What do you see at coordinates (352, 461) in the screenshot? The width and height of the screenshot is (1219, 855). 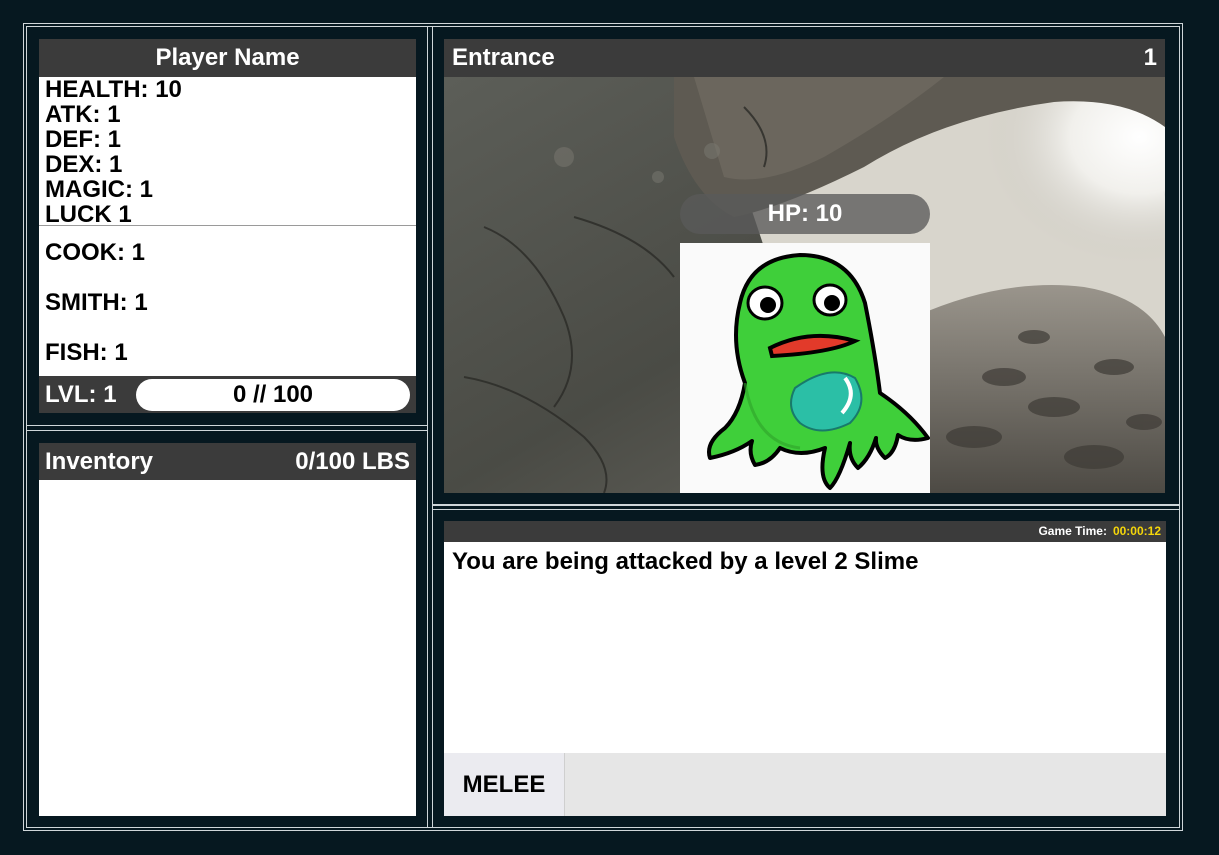 I see `inventory-weight: 0/100 LBS` at bounding box center [352, 461].